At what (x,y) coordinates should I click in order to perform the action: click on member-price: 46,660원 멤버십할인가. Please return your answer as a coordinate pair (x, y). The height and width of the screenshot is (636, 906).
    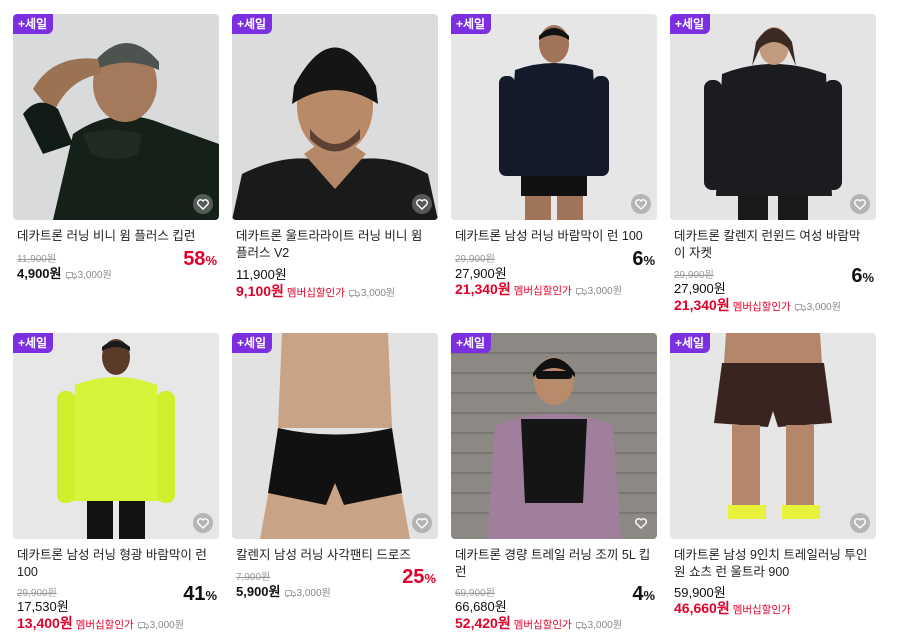
    Looking at the image, I should click on (732, 608).